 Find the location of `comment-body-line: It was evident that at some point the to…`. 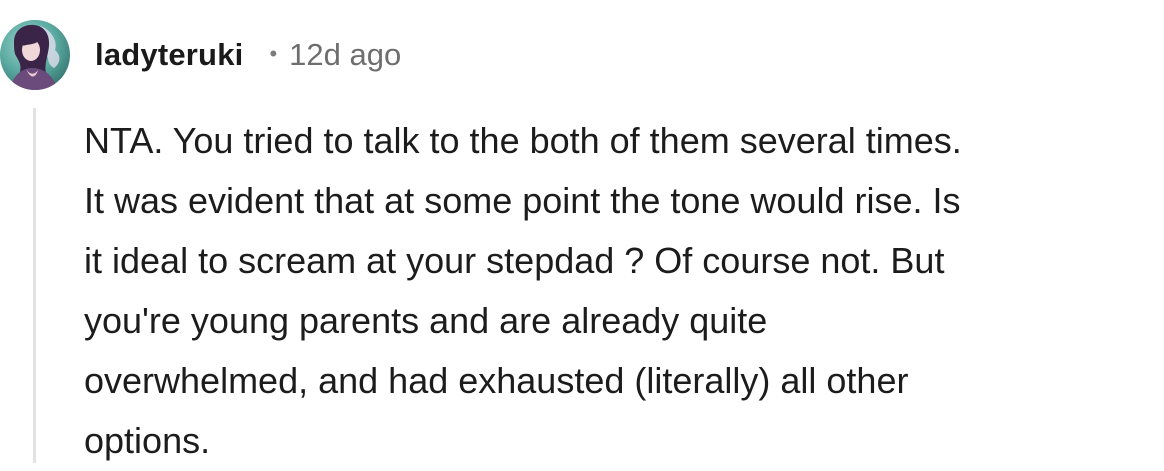

comment-body-line: It was evident that at some point the to… is located at coordinates (522, 200).